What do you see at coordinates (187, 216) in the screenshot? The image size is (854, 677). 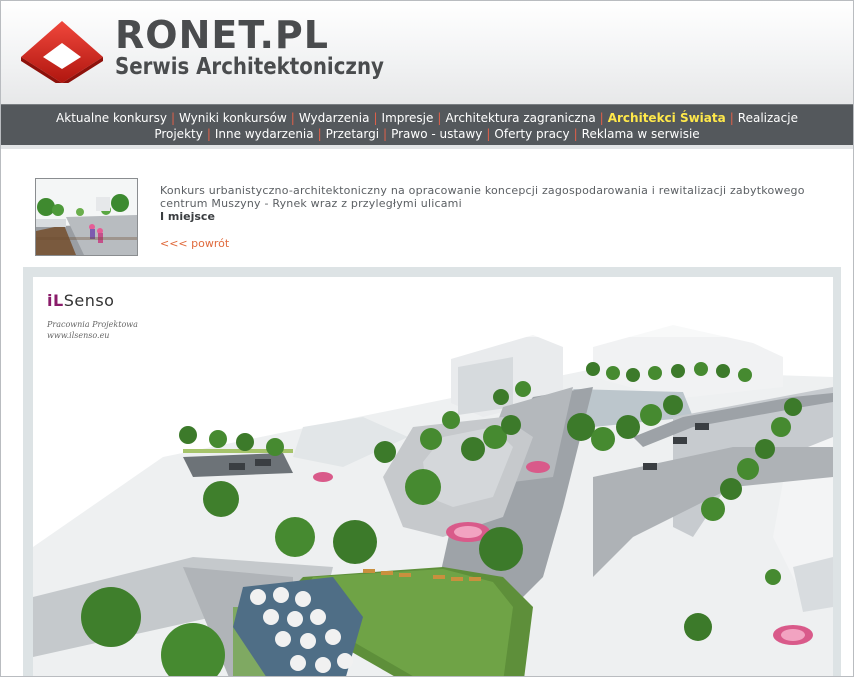 I see `award-place: I miejsce` at bounding box center [187, 216].